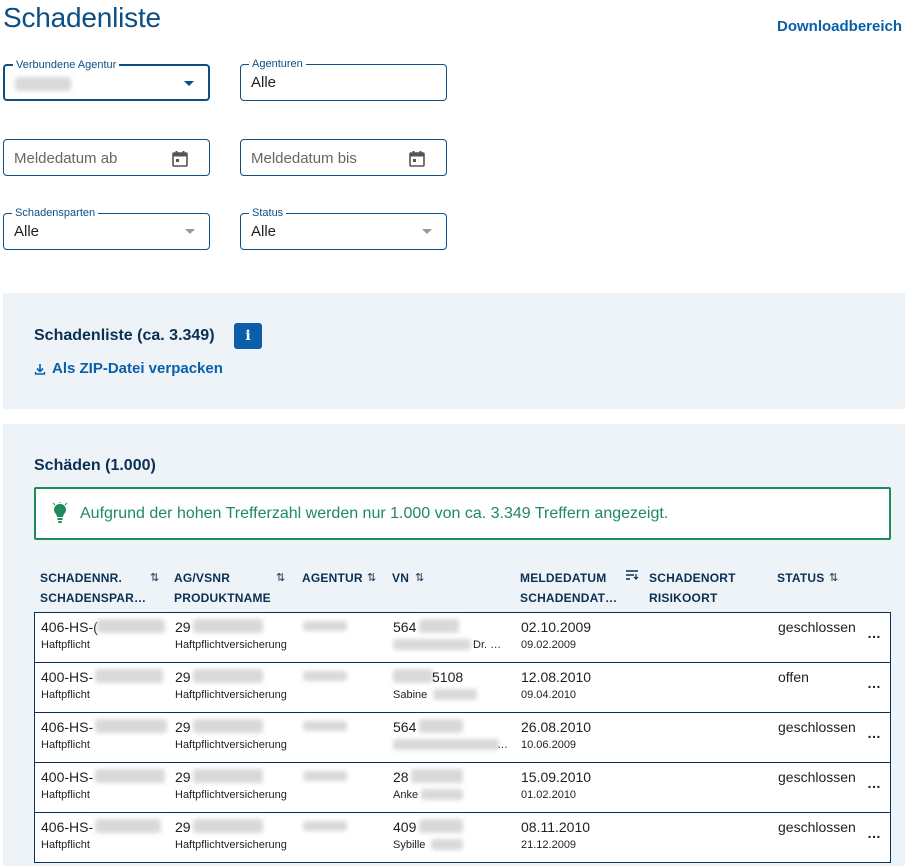 This screenshot has width=906, height=866. What do you see at coordinates (549, 745) in the screenshot?
I see `cell-schadendatum: 10.06.2009` at bounding box center [549, 745].